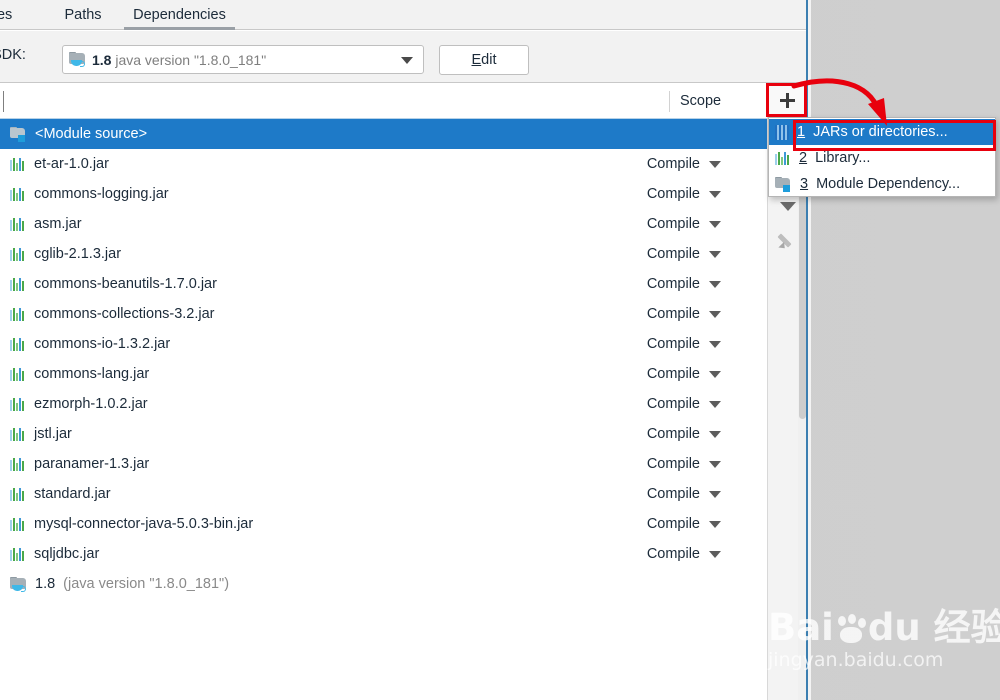 Image resolution: width=1000 pixels, height=700 pixels. What do you see at coordinates (383, 344) in the screenshot?
I see `table-row: commons-io-1.3.2.jar Compile` at bounding box center [383, 344].